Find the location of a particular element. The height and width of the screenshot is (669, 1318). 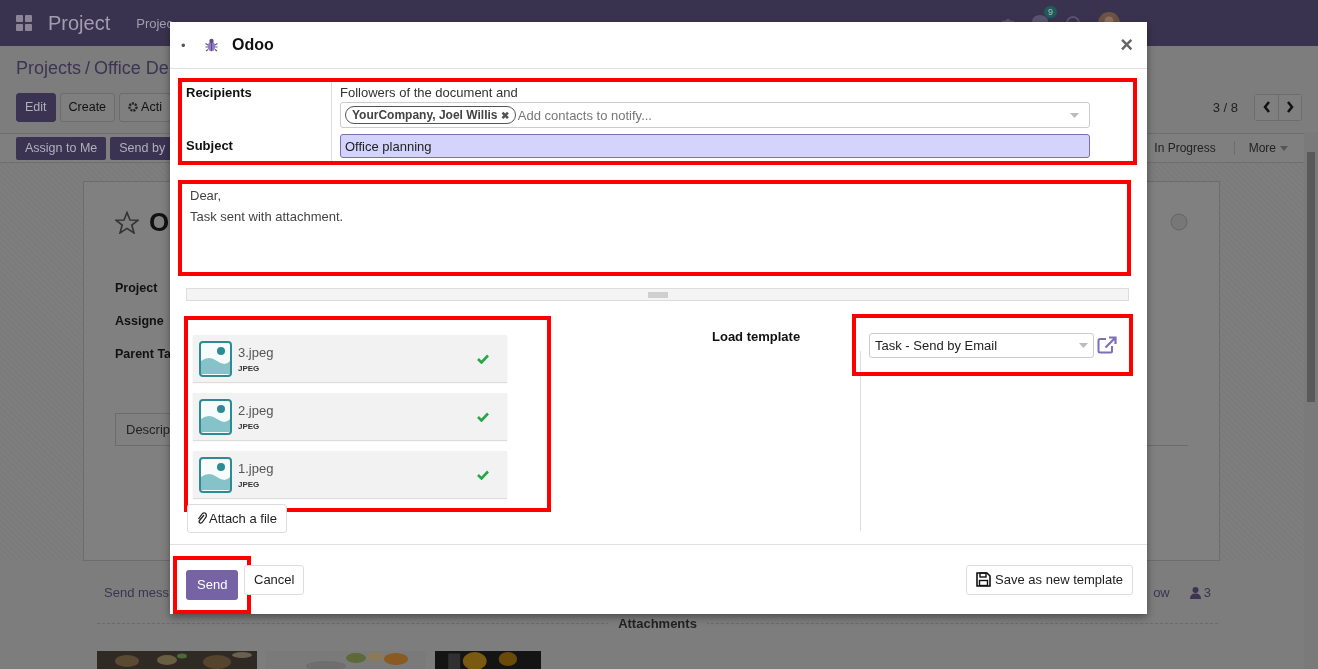

app-name: Project is located at coordinates (79, 23).